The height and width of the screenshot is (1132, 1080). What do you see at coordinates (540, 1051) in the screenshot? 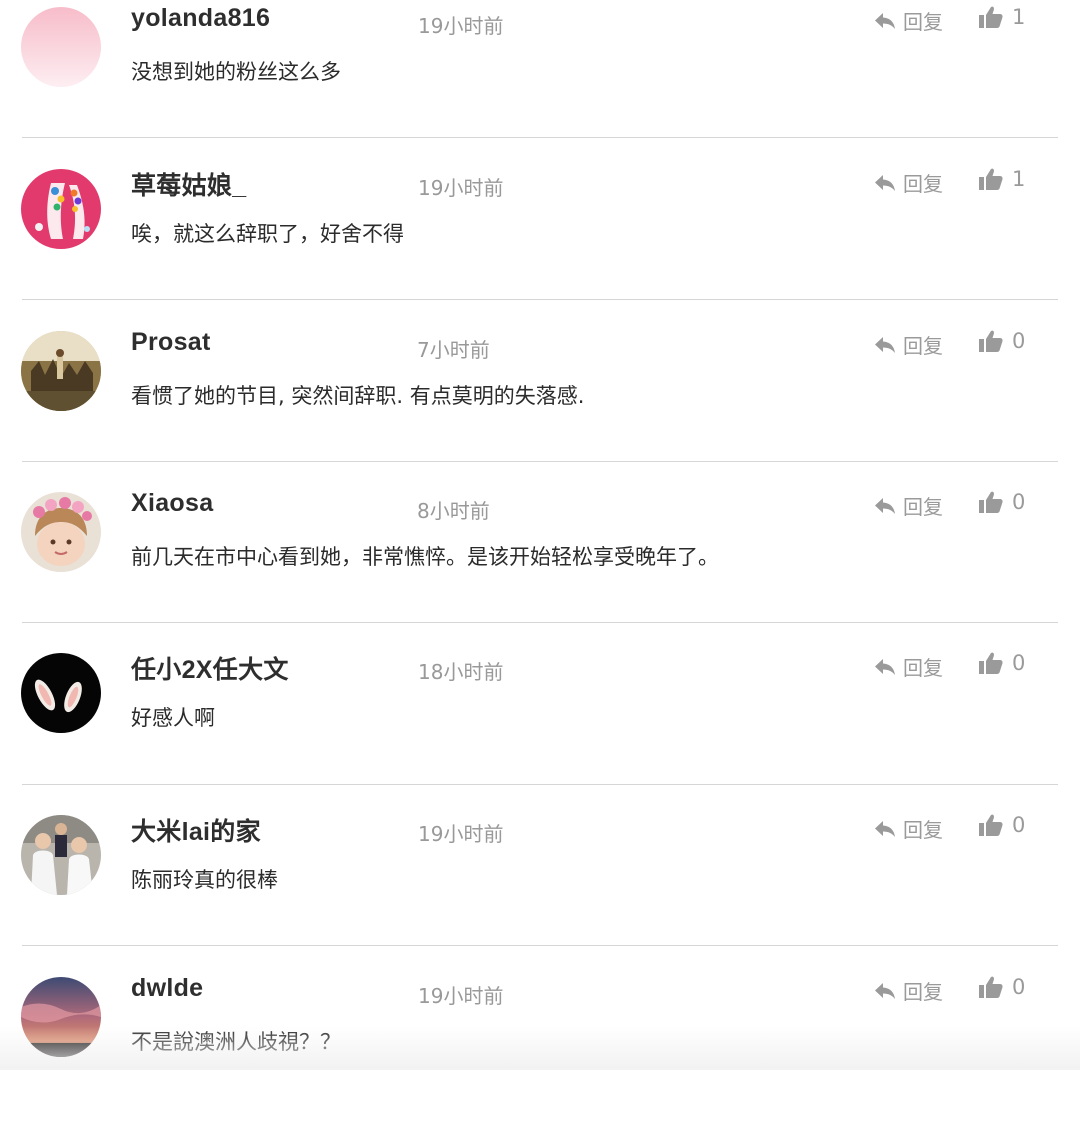
I see `comment-item: dwlde 19小时前 不是說澳洲人歧視？？ 回复 0` at bounding box center [540, 1051].